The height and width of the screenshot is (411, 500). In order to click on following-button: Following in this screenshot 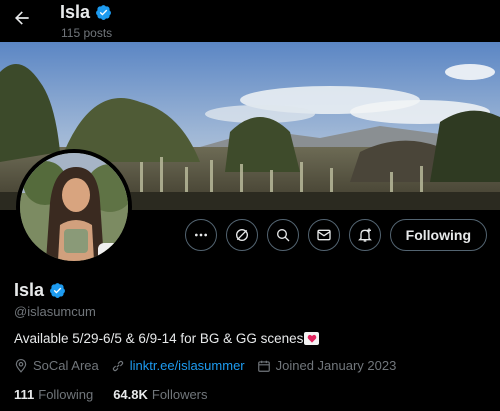, I will do `click(438, 235)`.